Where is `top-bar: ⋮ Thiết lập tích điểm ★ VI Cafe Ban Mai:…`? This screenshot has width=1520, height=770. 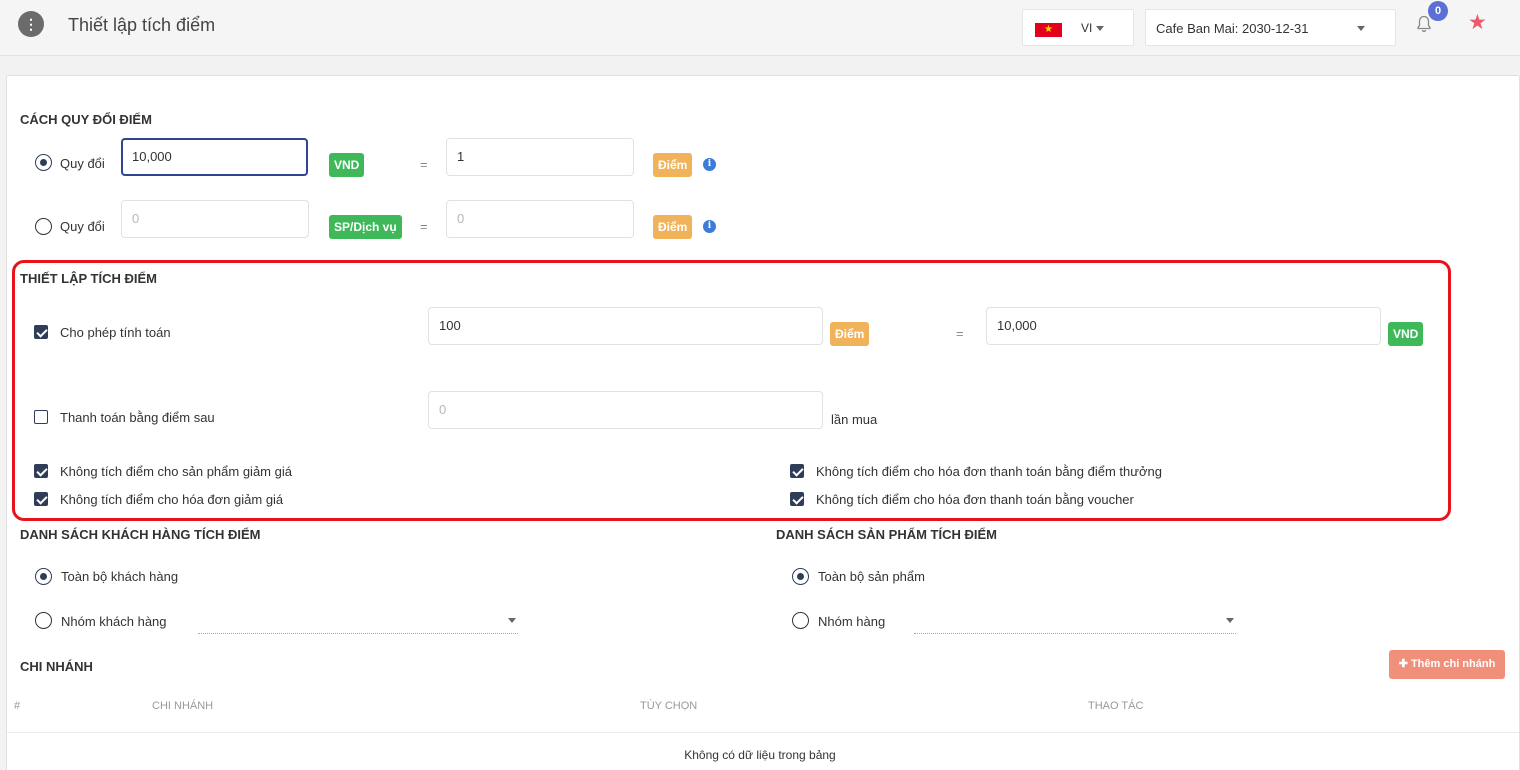
top-bar: ⋮ Thiết lập tích điểm ★ VI Cafe Ban Mai:… is located at coordinates (760, 28).